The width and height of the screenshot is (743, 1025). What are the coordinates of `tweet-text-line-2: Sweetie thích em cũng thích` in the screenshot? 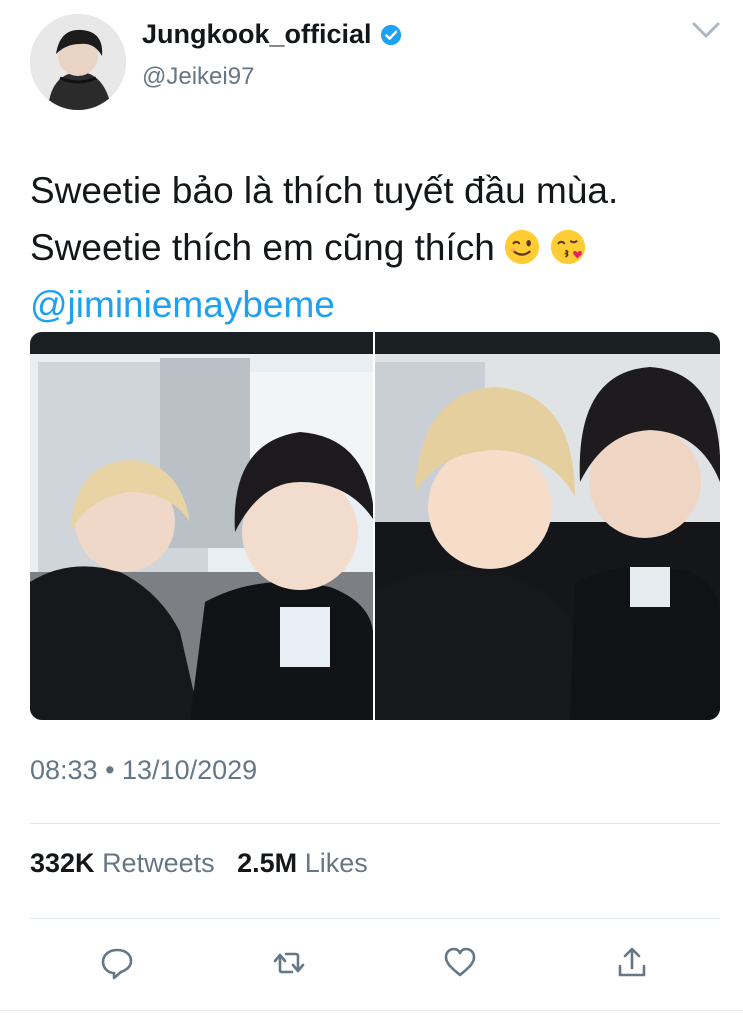 It's located at (375, 247).